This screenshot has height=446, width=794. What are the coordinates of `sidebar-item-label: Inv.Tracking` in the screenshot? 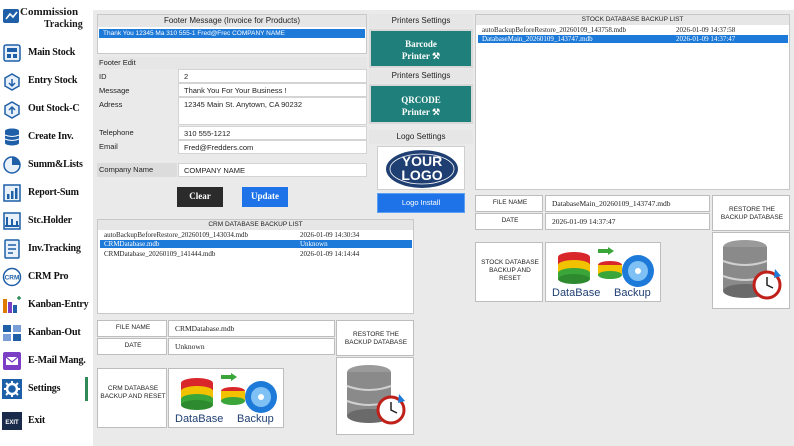 It's located at (54, 248).